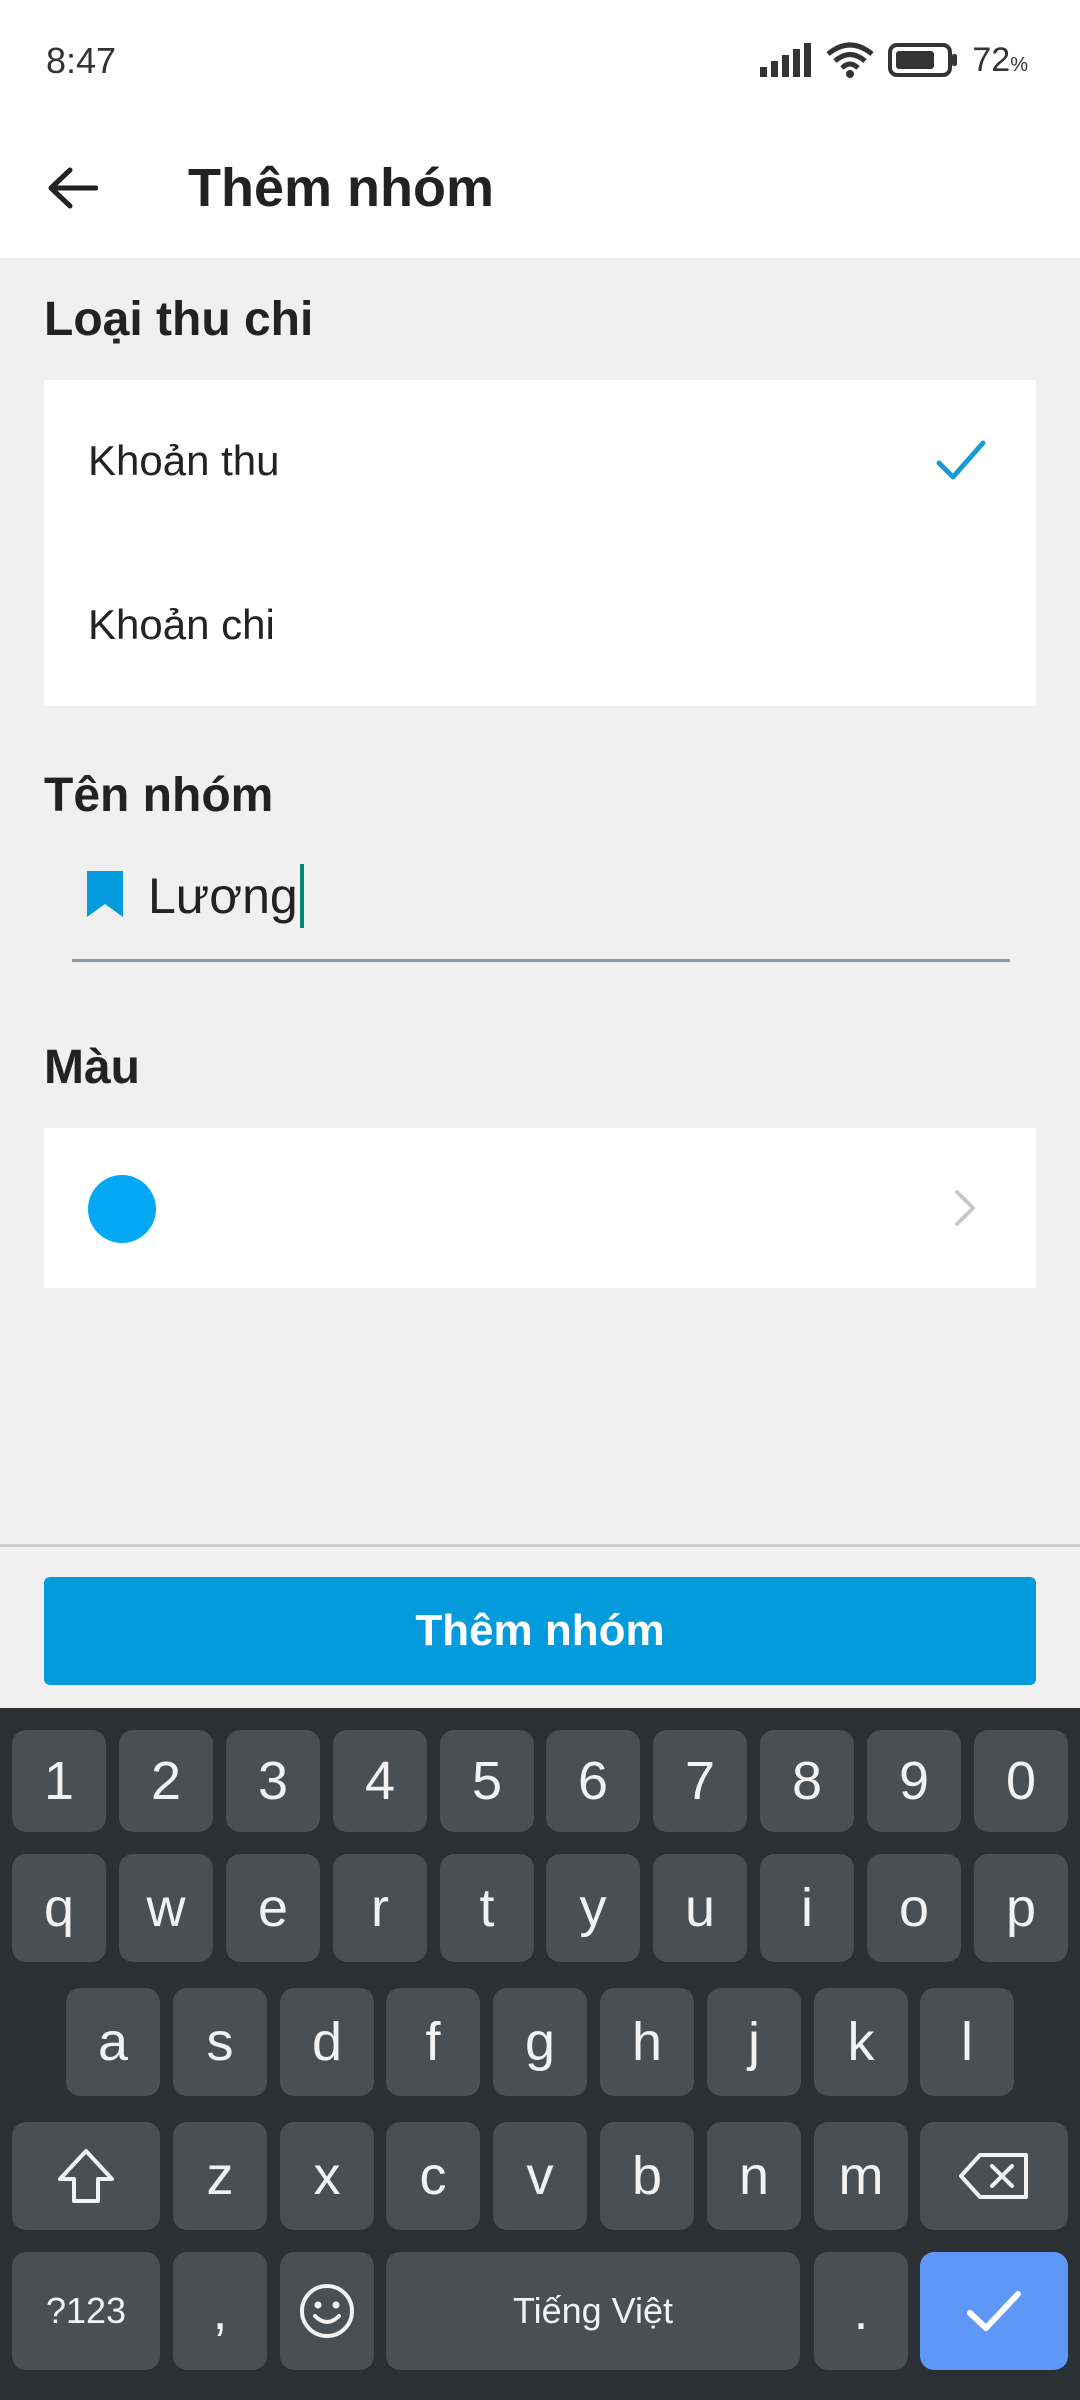 Image resolution: width=1080 pixels, height=2400 pixels. I want to click on signal-icon, so click(786, 60).